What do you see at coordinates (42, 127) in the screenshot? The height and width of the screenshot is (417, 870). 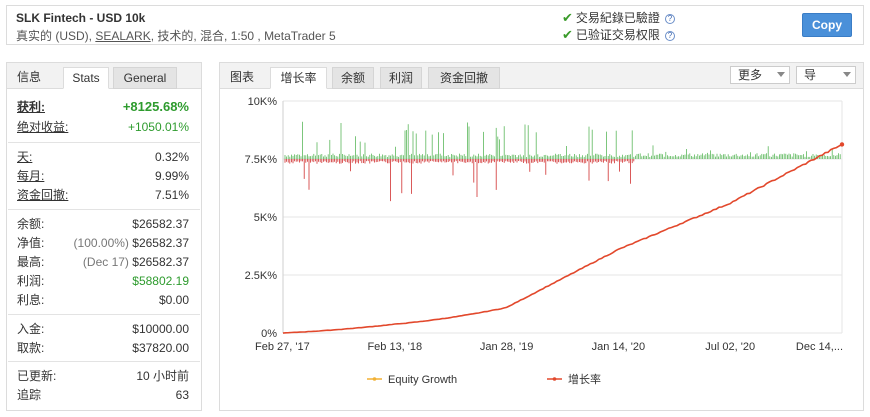 I see `stat-label: 绝对收益:` at bounding box center [42, 127].